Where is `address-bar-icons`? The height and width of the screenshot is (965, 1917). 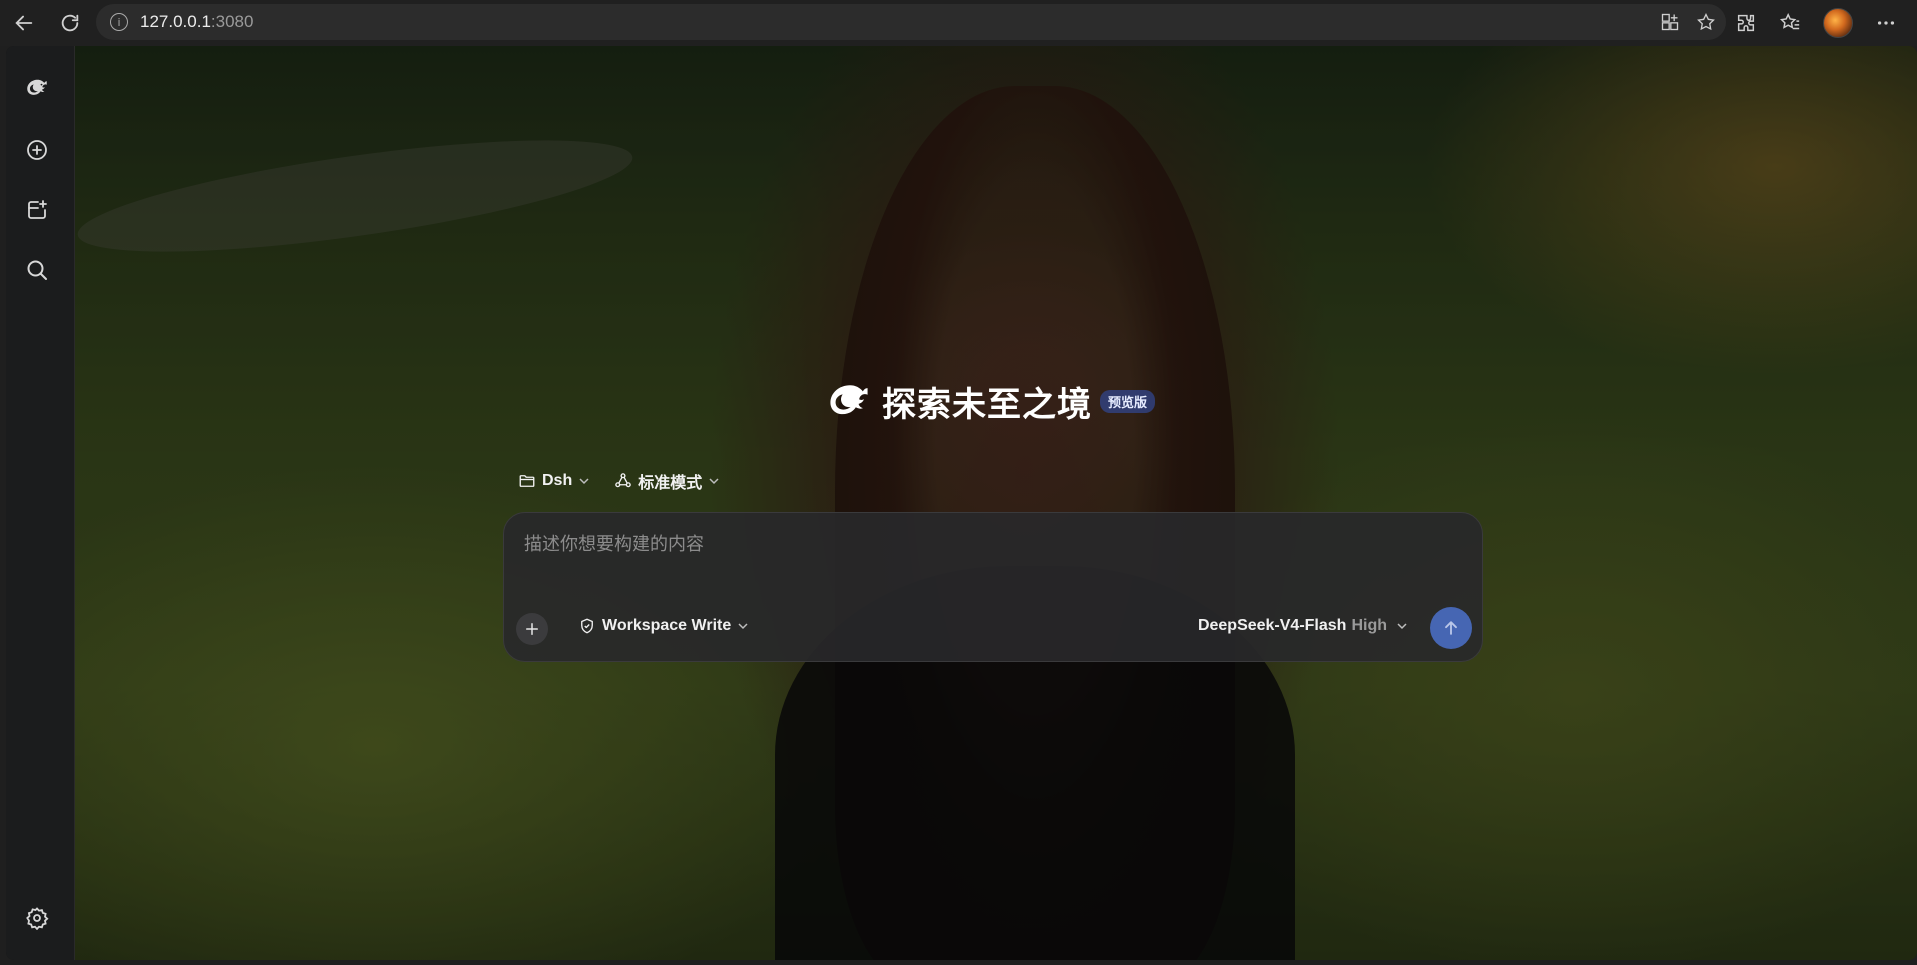 address-bar-icons is located at coordinates (1688, 22).